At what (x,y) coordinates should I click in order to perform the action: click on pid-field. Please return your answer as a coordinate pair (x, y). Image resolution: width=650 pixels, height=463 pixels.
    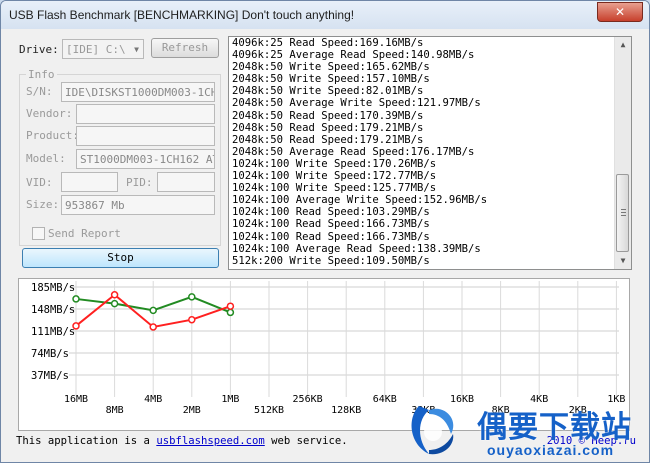
    Looking at the image, I should click on (186, 182).